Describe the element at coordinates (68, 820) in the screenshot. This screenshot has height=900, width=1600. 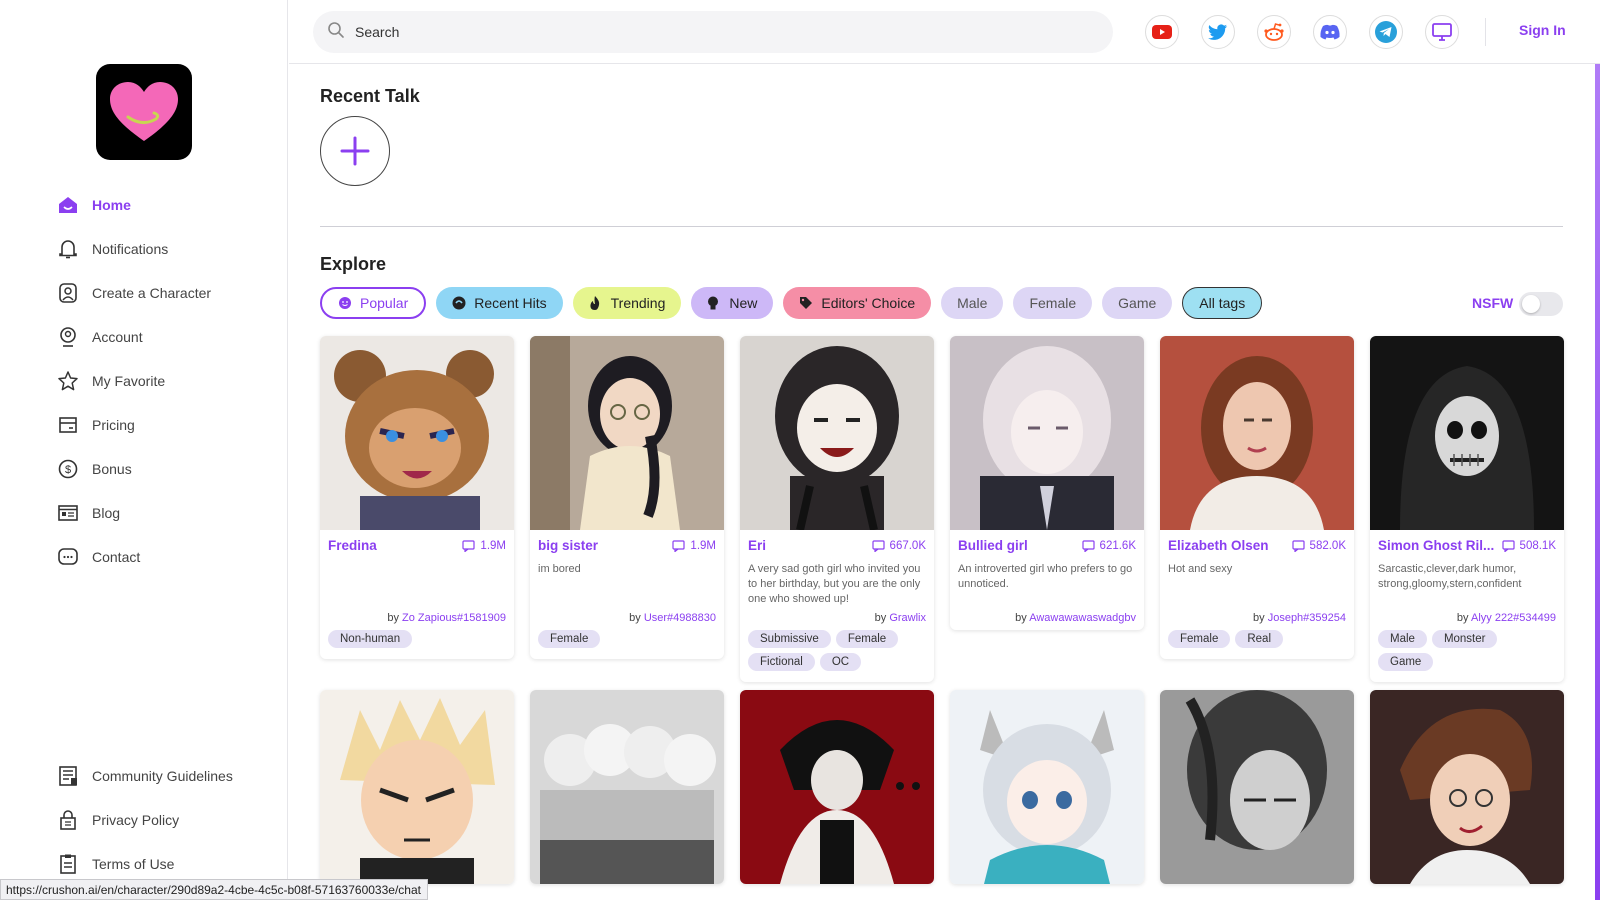
I see `lock-icon` at that location.